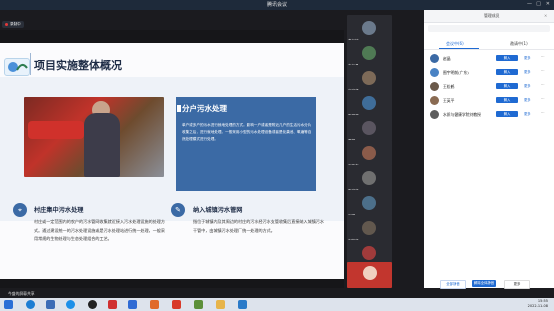 The height and width of the screenshot is (311, 554). What do you see at coordinates (545, 15) in the screenshot?
I see `close-panel-icon: ✕` at bounding box center [545, 15].